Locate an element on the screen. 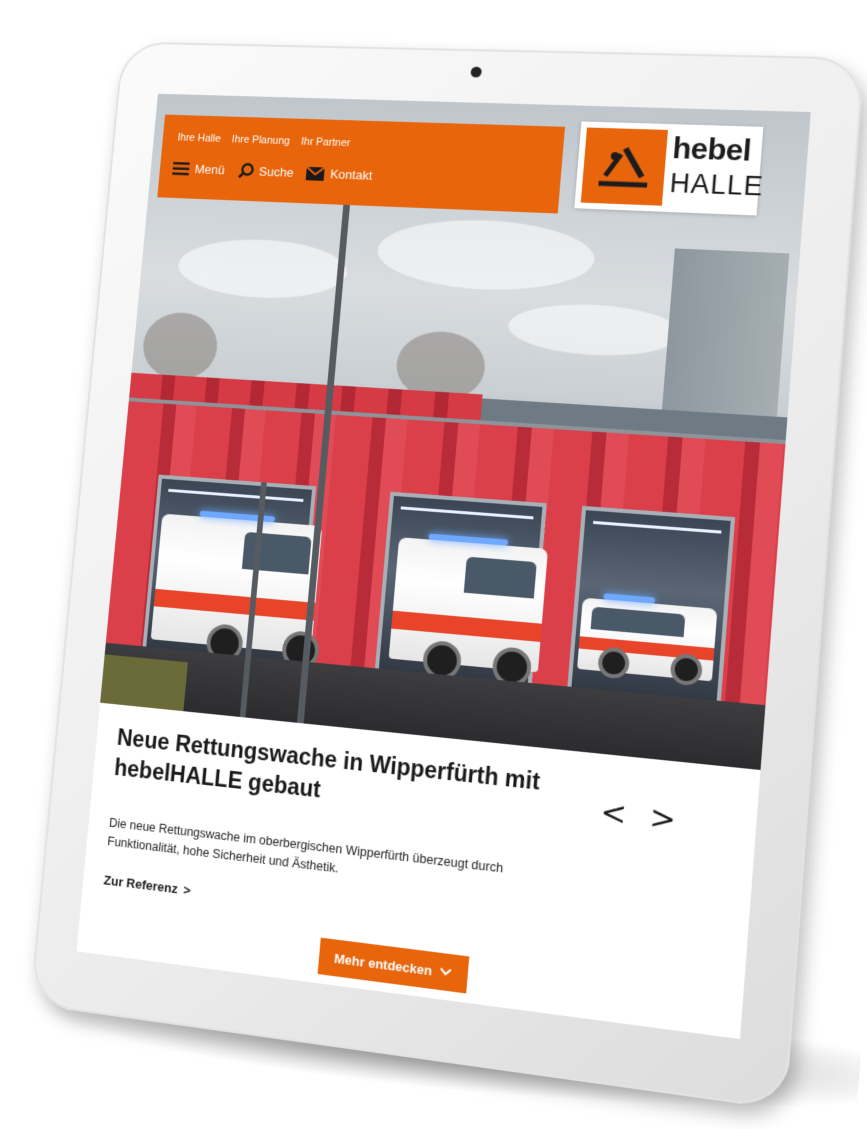  chevron-right-icon: > is located at coordinates (187, 890).